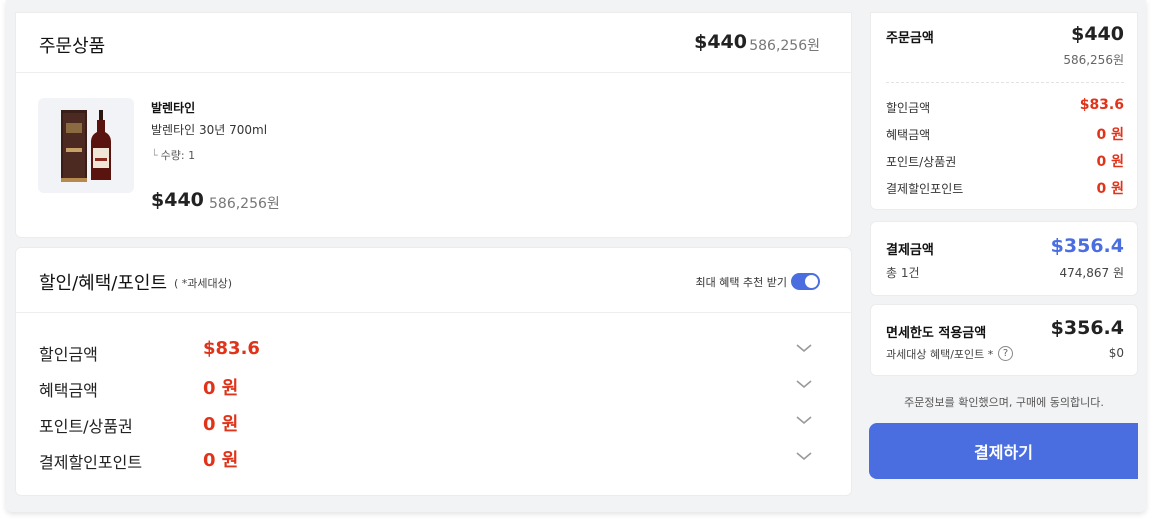 This screenshot has width=1152, height=520. I want to click on product-name: 발렌타인 30년 700ml, so click(209, 129).